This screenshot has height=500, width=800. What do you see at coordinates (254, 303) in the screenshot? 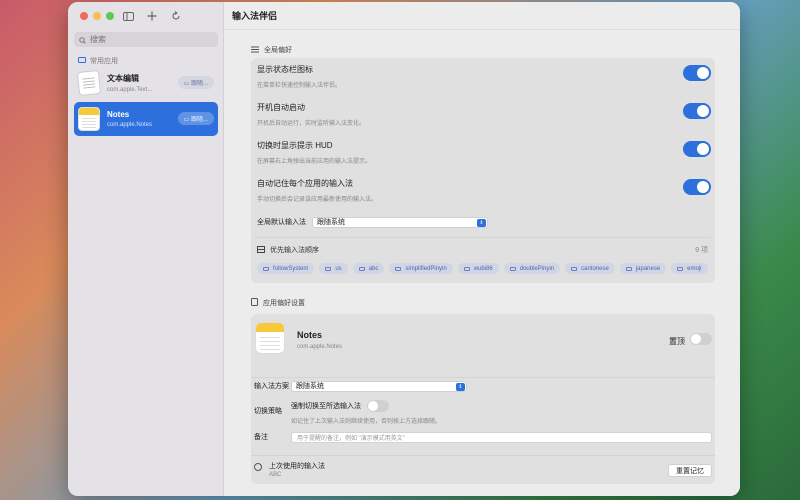
I see `document-icon` at bounding box center [254, 303].